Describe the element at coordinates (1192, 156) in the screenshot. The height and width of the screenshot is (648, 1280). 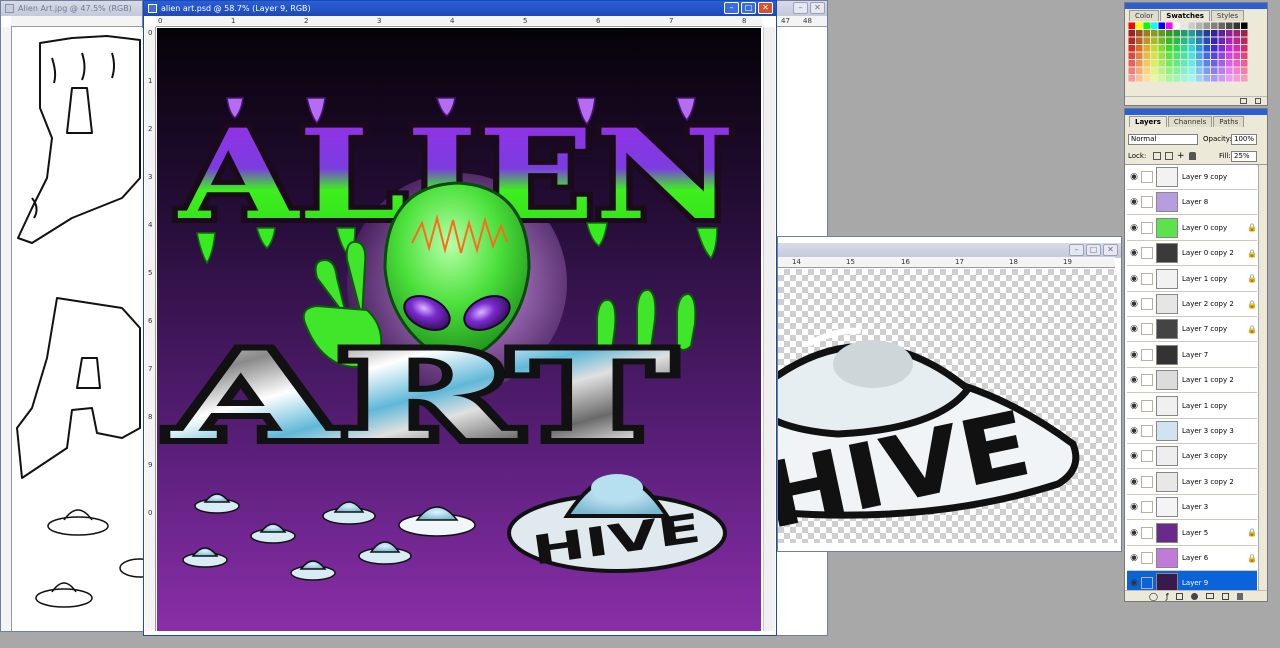
I see `lock-all-icon` at that location.